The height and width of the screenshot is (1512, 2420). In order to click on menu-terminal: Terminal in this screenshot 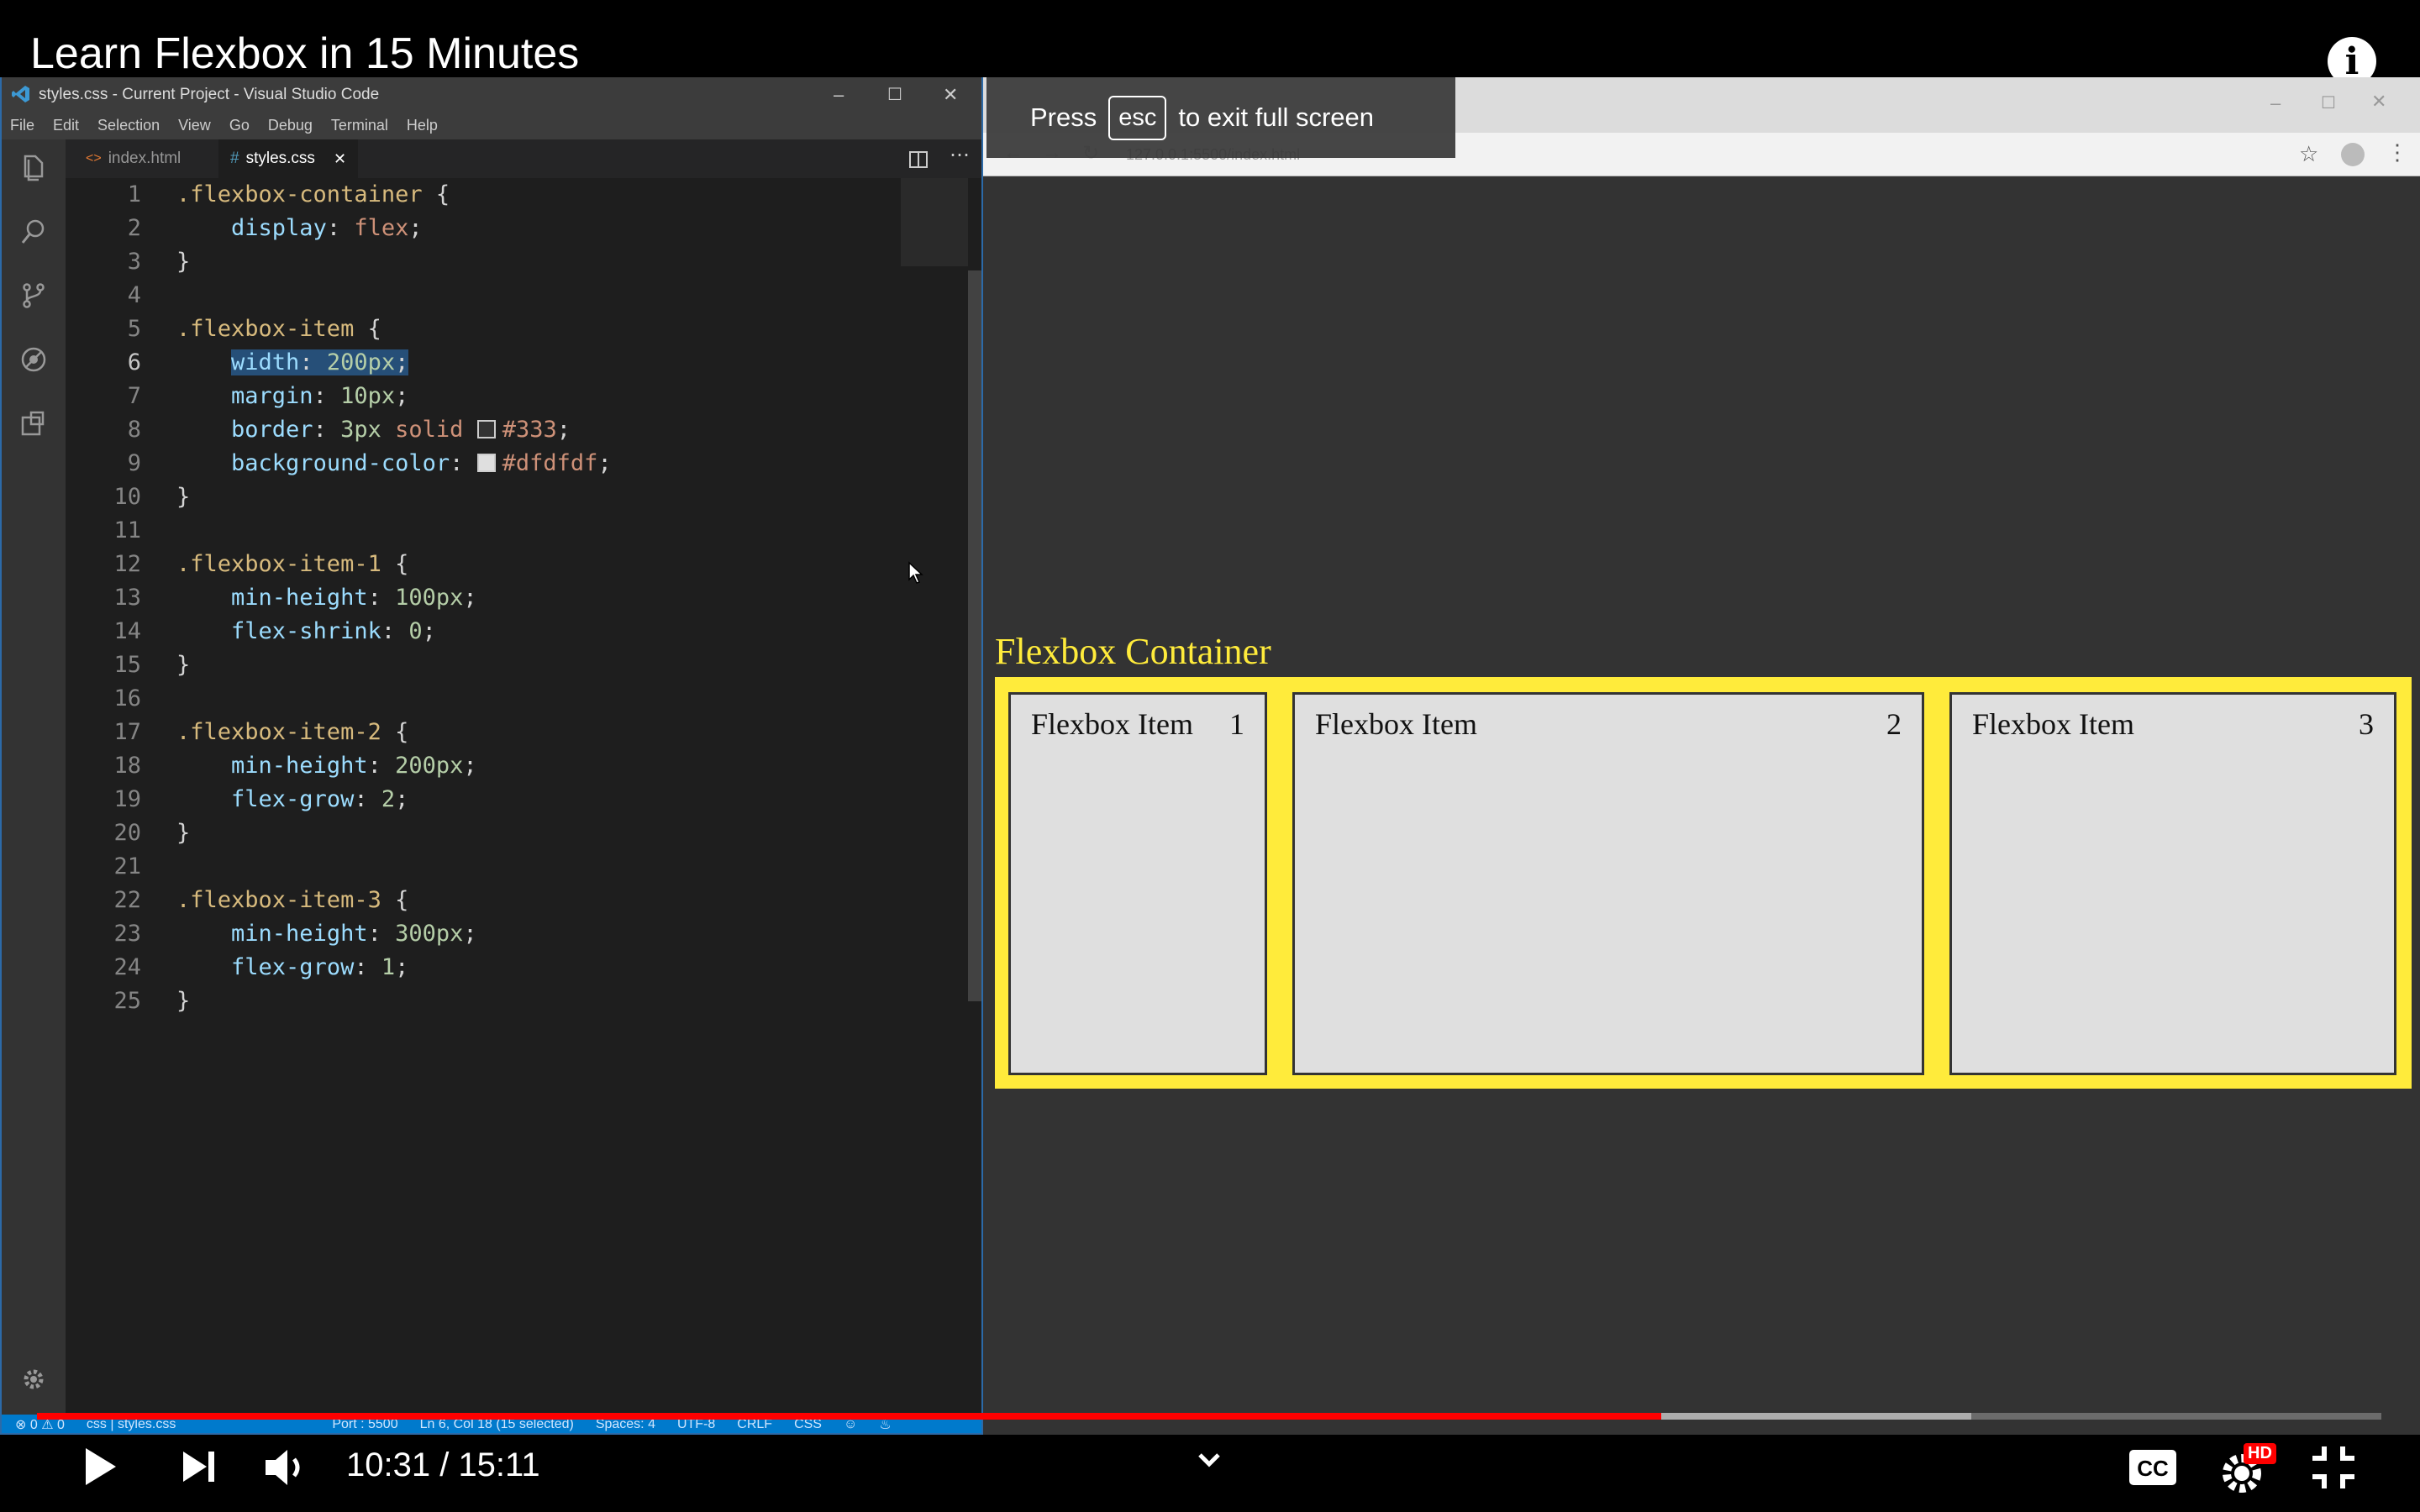, I will do `click(359, 125)`.